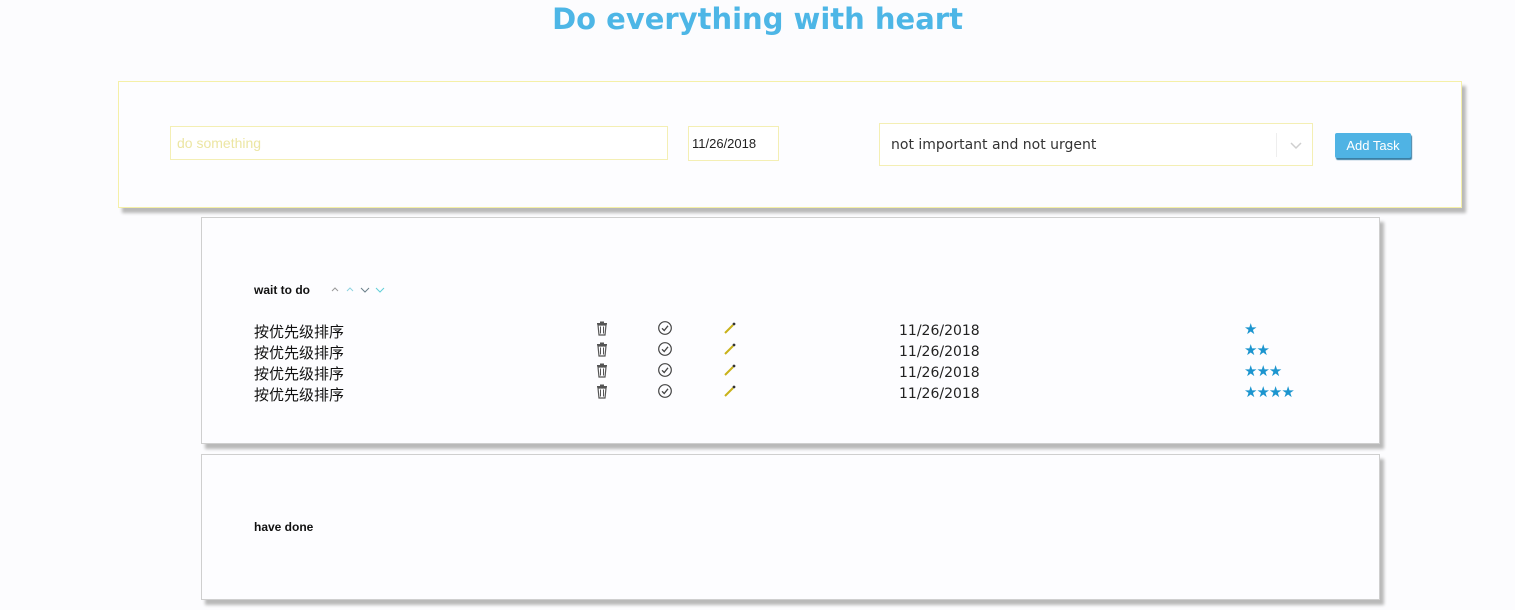 This screenshot has height=610, width=1515. Describe the element at coordinates (994, 145) in the screenshot. I see `priority-selected-value: not important and not urgent` at that location.